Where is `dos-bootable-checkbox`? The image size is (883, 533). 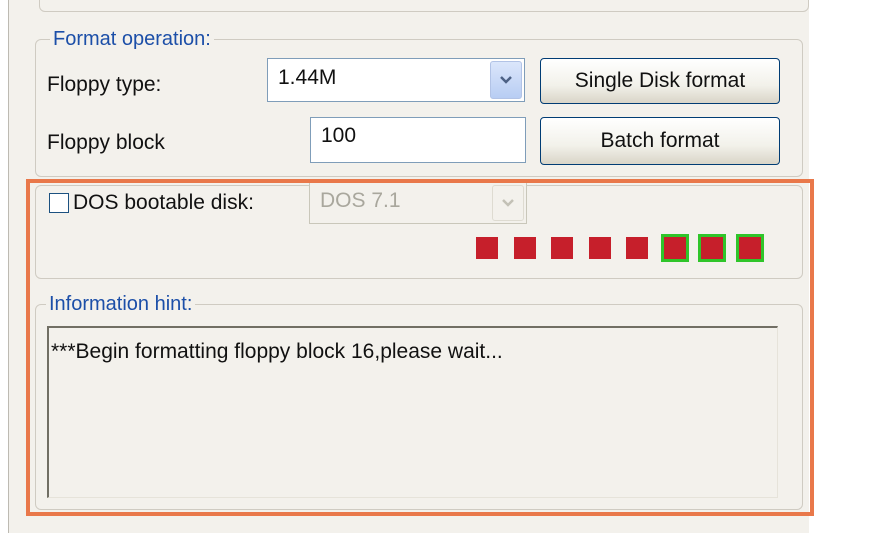
dos-bootable-checkbox is located at coordinates (59, 203).